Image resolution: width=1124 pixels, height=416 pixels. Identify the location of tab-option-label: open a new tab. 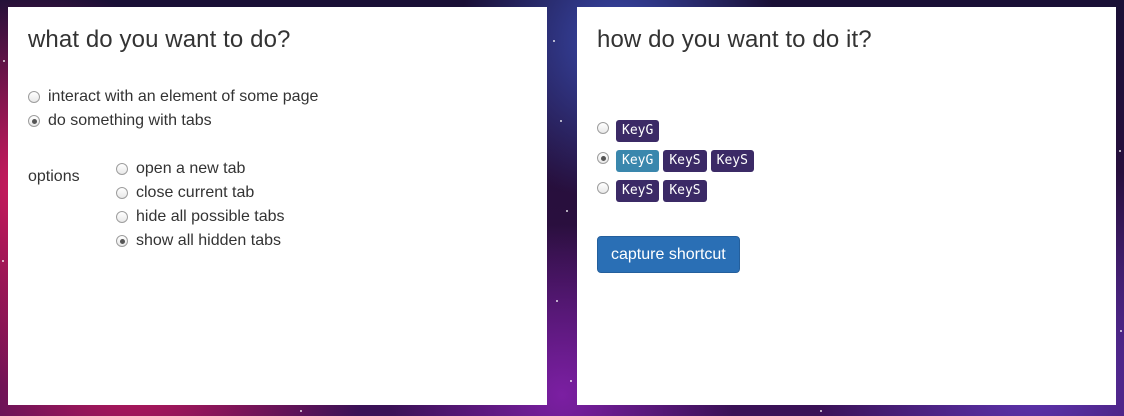
(191, 168).